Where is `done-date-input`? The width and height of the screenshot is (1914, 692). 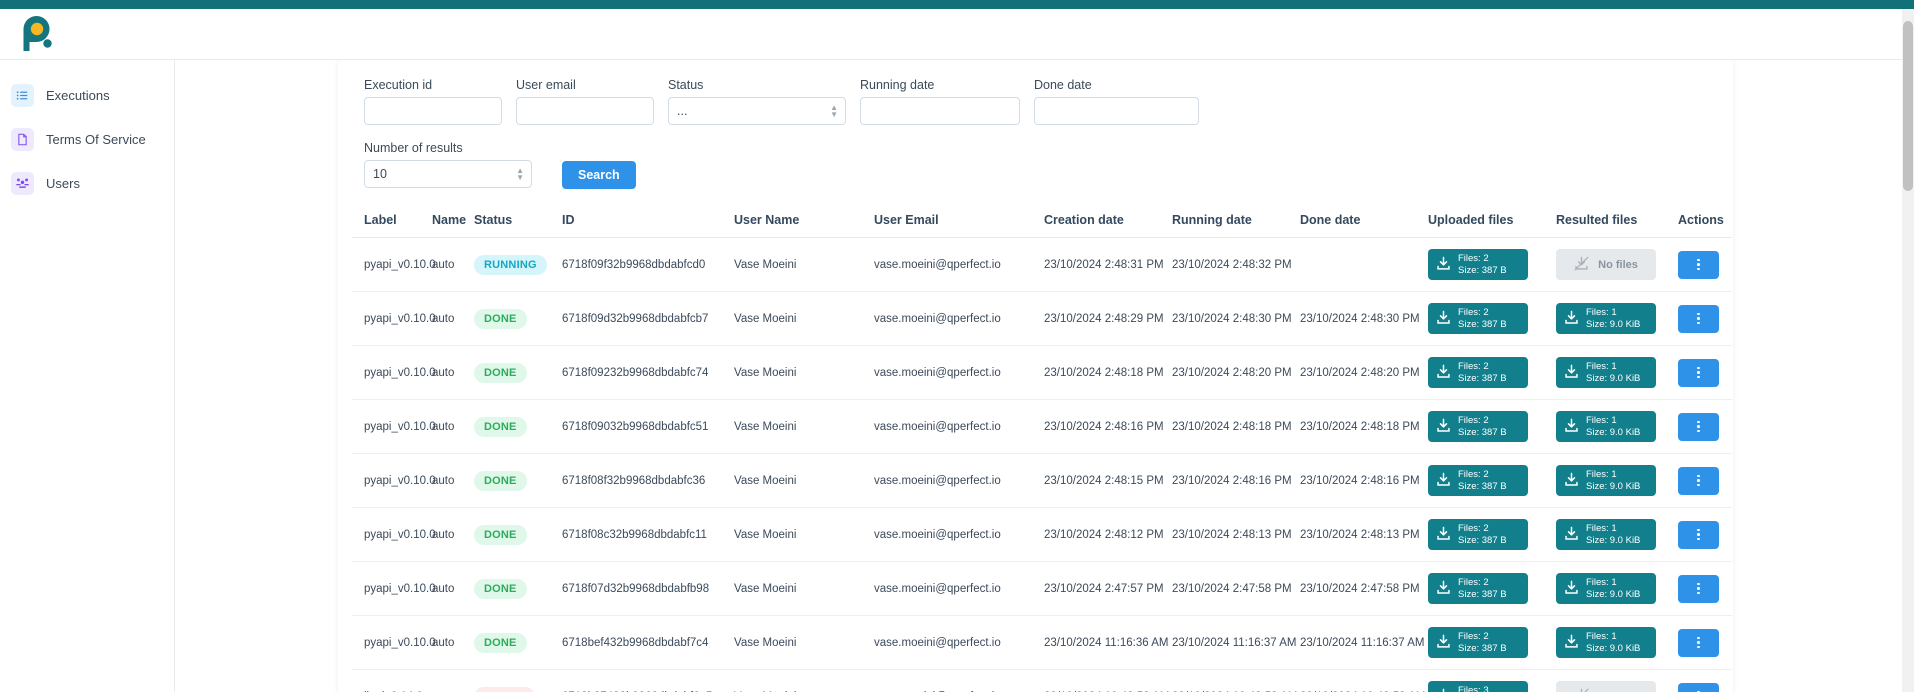 done-date-input is located at coordinates (1116, 111).